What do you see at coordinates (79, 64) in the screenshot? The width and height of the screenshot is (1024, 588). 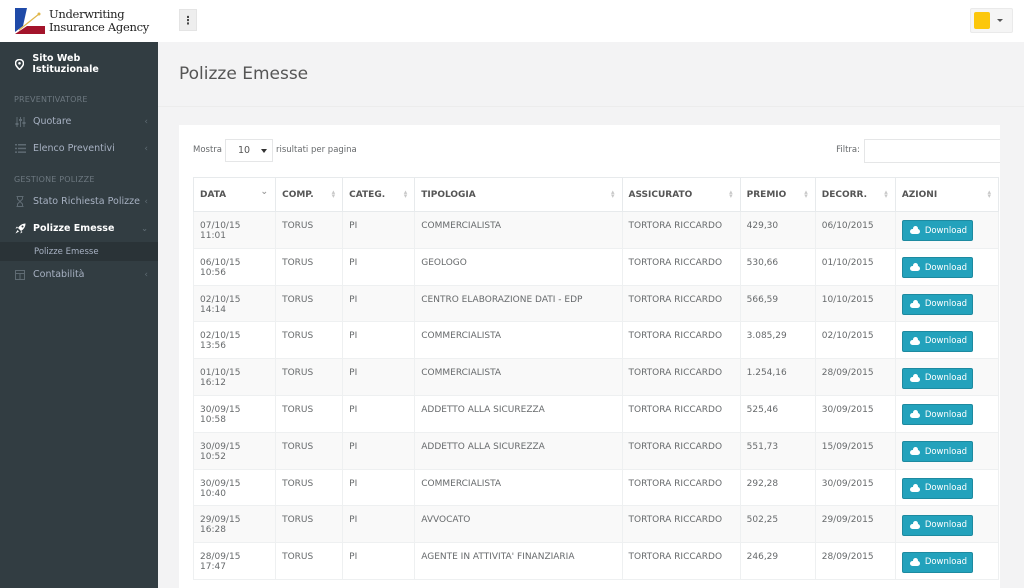 I see `sidebar-item-sito-web: Sito Web Istituzionale` at bounding box center [79, 64].